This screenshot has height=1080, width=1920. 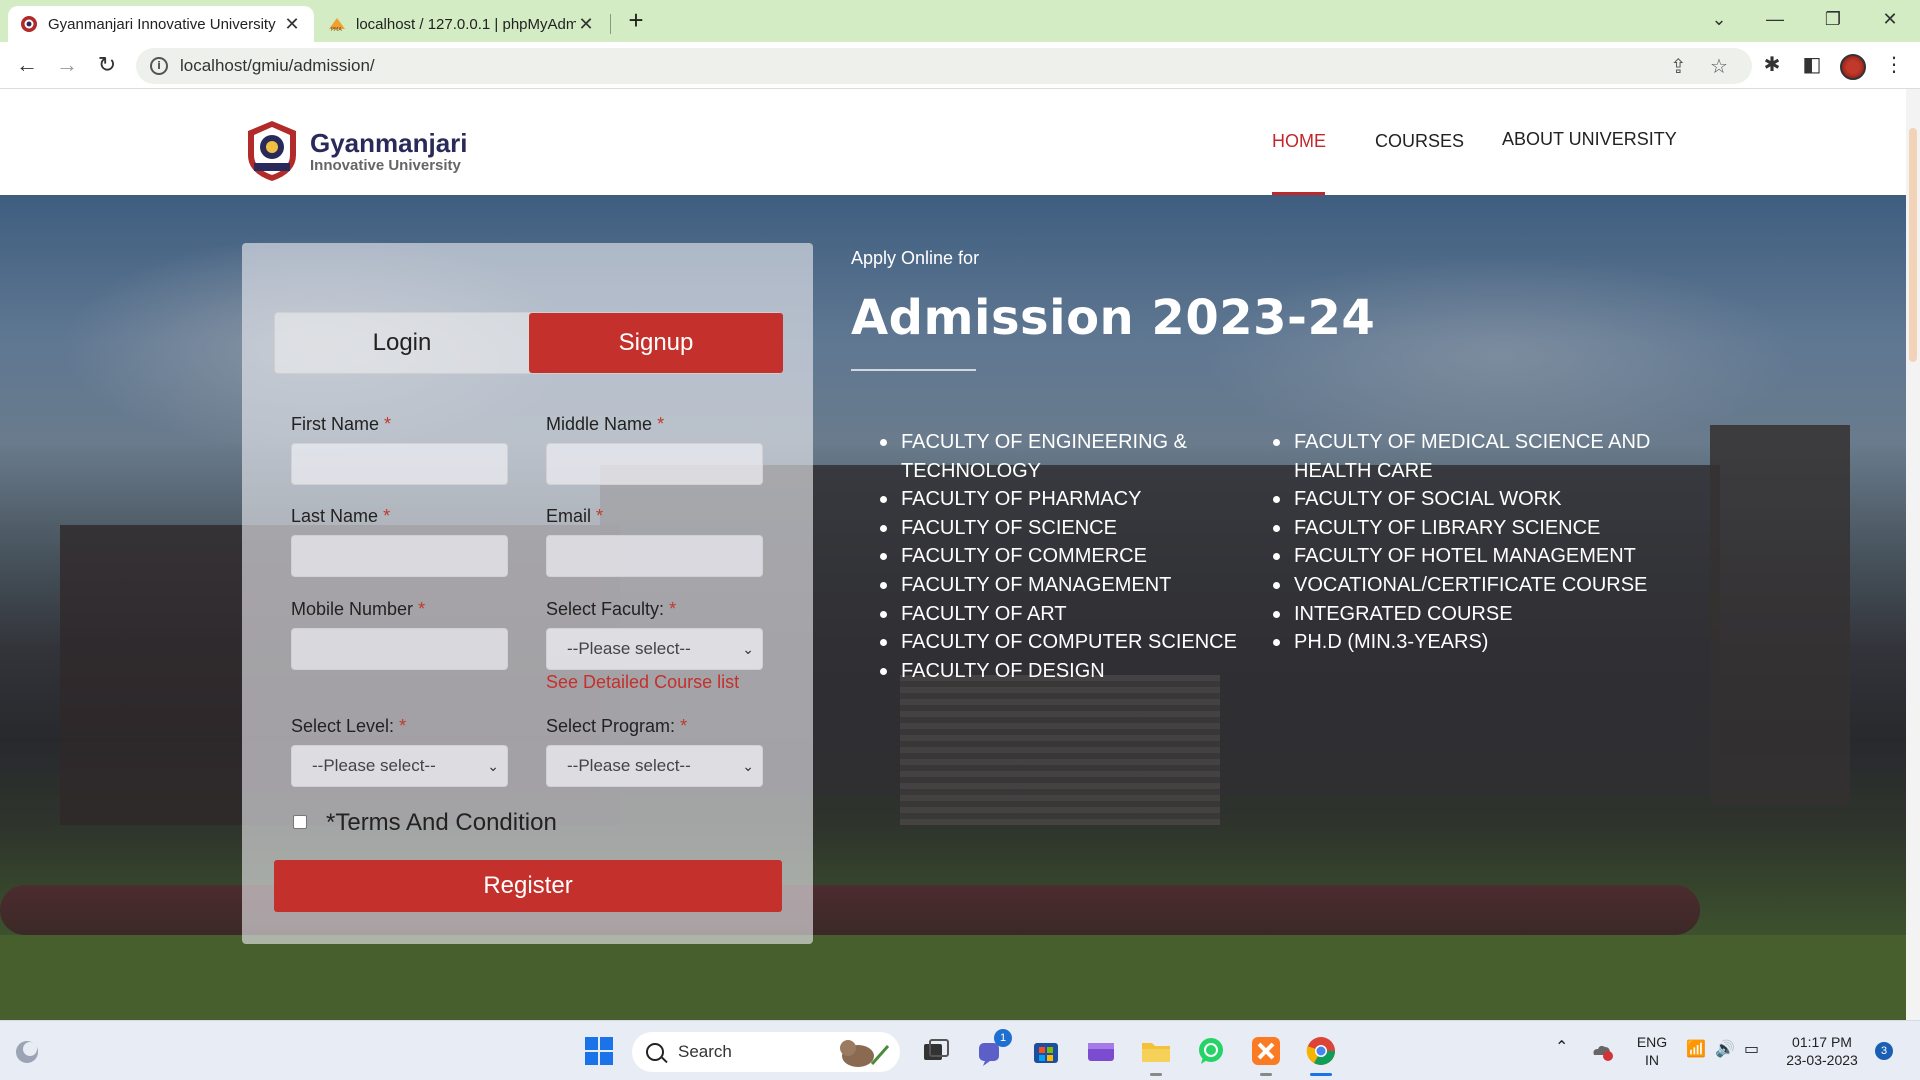 What do you see at coordinates (1894, 64) in the screenshot?
I see `menu-kebab-icon: ⋮` at bounding box center [1894, 64].